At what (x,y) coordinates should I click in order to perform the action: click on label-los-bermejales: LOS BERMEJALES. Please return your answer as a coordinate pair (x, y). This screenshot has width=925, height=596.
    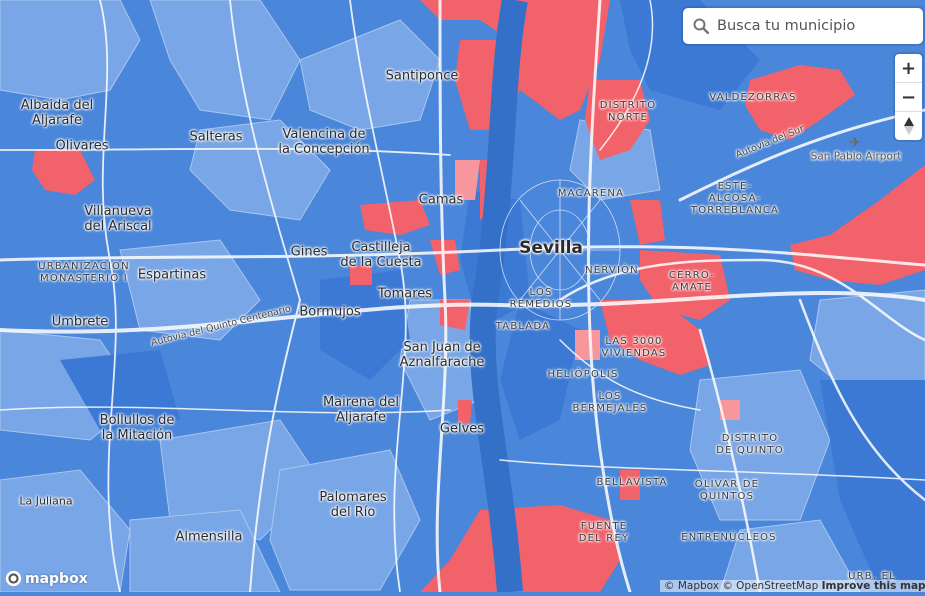
    Looking at the image, I should click on (610, 402).